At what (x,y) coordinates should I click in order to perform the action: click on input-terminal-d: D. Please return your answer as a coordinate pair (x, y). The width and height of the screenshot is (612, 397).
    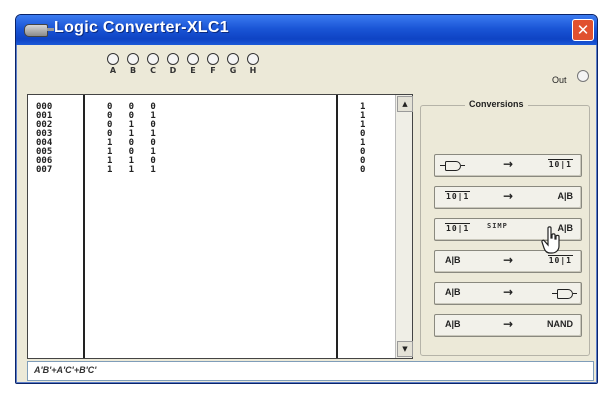
    Looking at the image, I should click on (173, 64).